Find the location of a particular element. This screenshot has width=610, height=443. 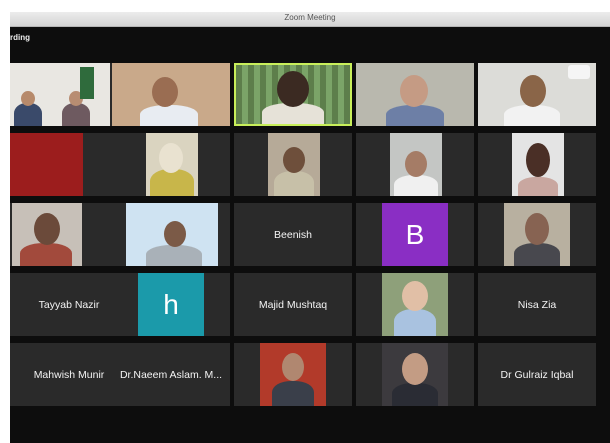

avatar-tile-b: B is located at coordinates (415, 234).